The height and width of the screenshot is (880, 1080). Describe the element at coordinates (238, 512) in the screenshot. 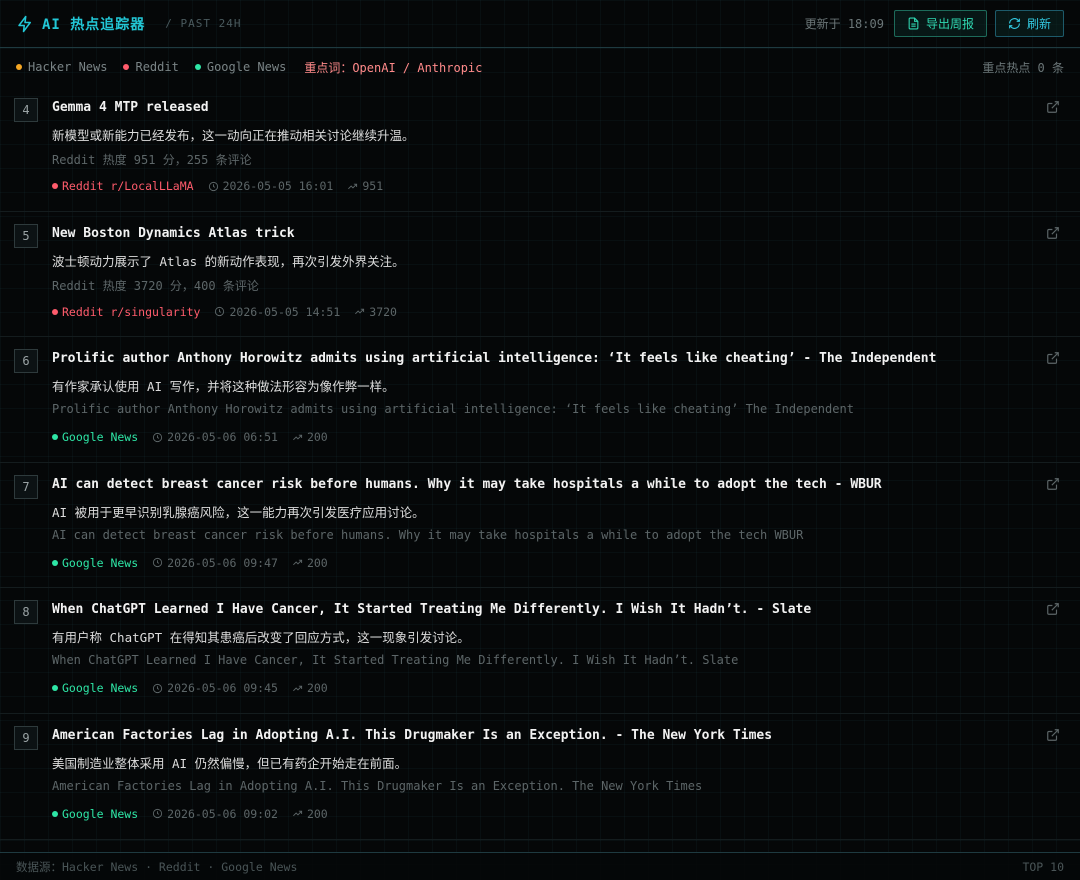

I see `item-summary: AI 被用于更早识别乳腺癌风险，这一能力再次引发医疗应用讨论。` at that location.